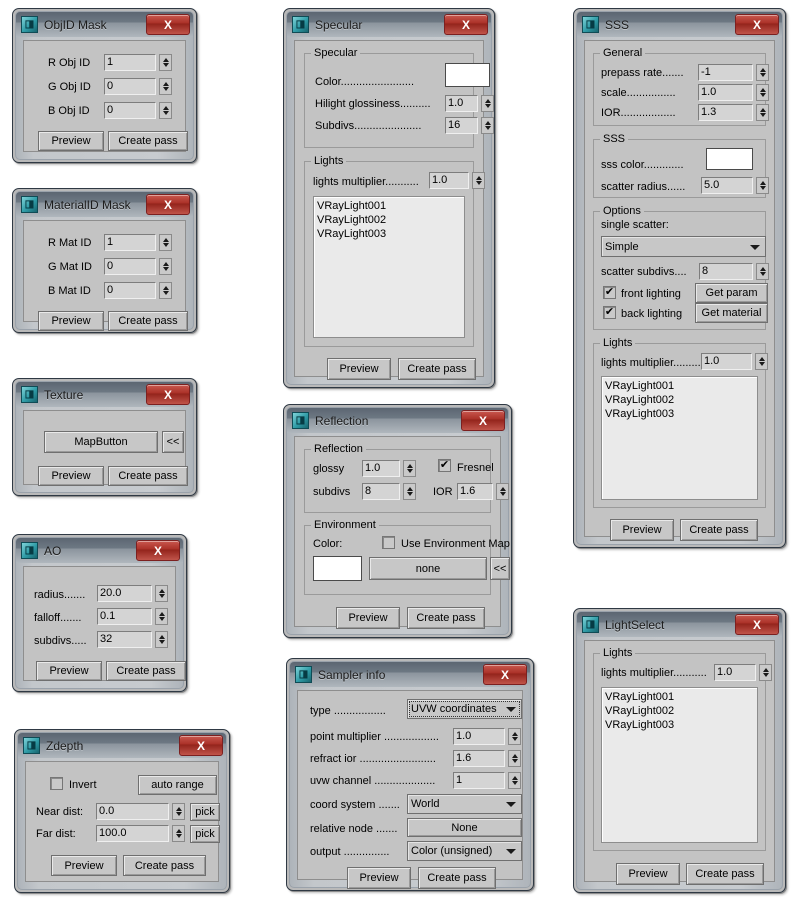  What do you see at coordinates (104, 394) in the screenshot?
I see `titlebar: ◨ Texture X` at bounding box center [104, 394].